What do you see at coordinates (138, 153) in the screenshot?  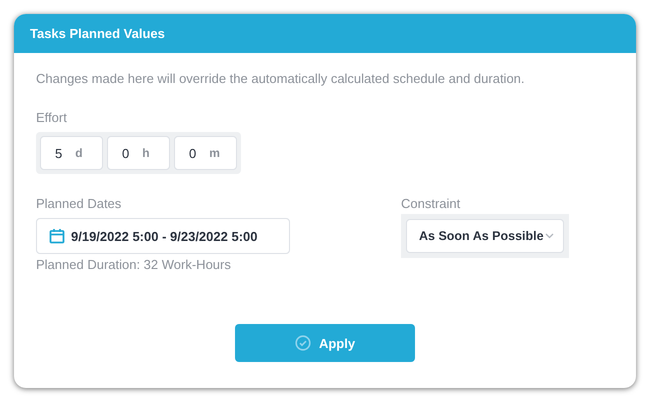 I see `effort-field: 0 h` at bounding box center [138, 153].